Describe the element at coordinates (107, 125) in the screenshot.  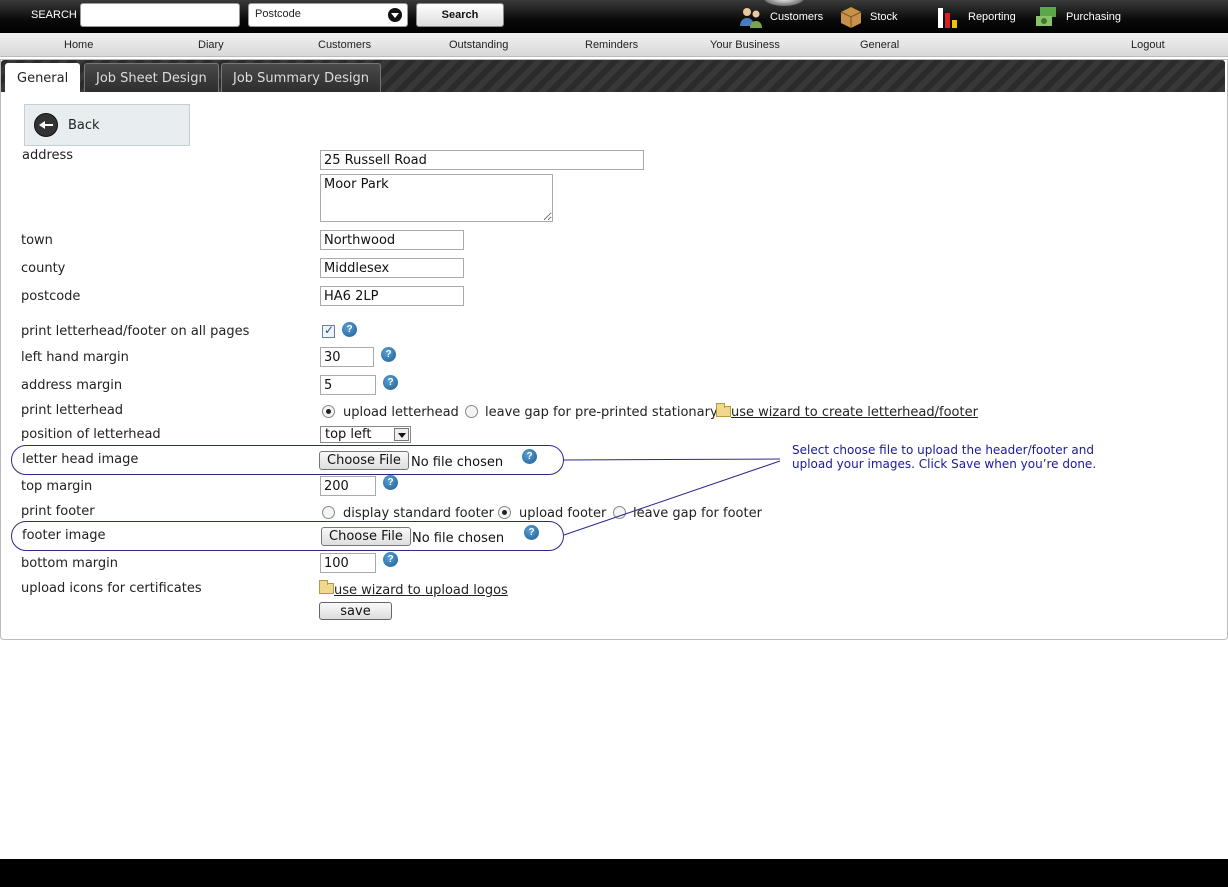
I see `back-button: Back` at that location.